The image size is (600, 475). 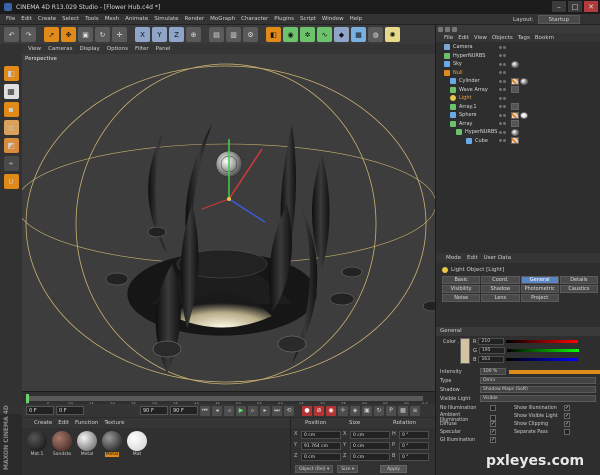 What do you see at coordinates (542, 341) in the screenshot?
I see `color-r-slider` at bounding box center [542, 341].